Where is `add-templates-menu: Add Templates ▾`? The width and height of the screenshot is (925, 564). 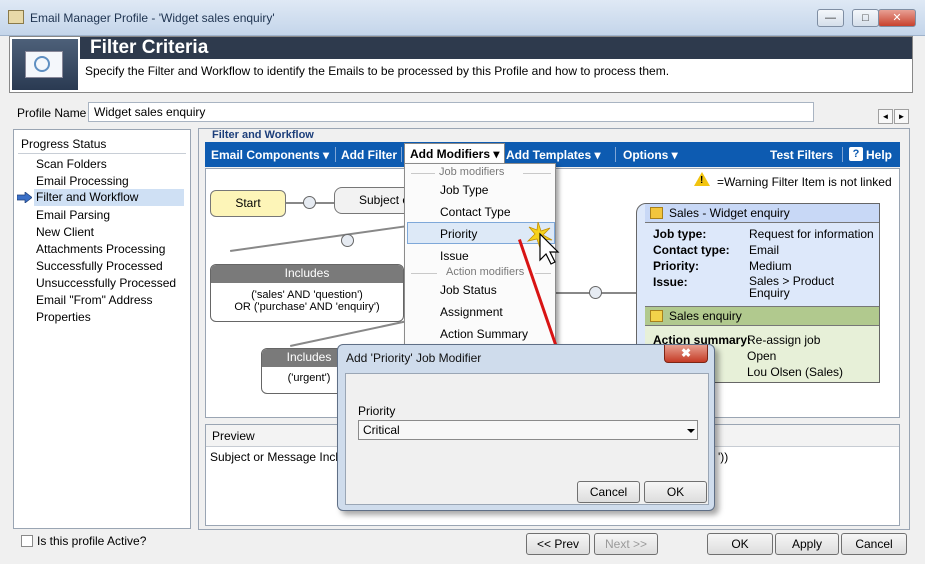
add-templates-menu: Add Templates ▾ is located at coordinates (553, 155).